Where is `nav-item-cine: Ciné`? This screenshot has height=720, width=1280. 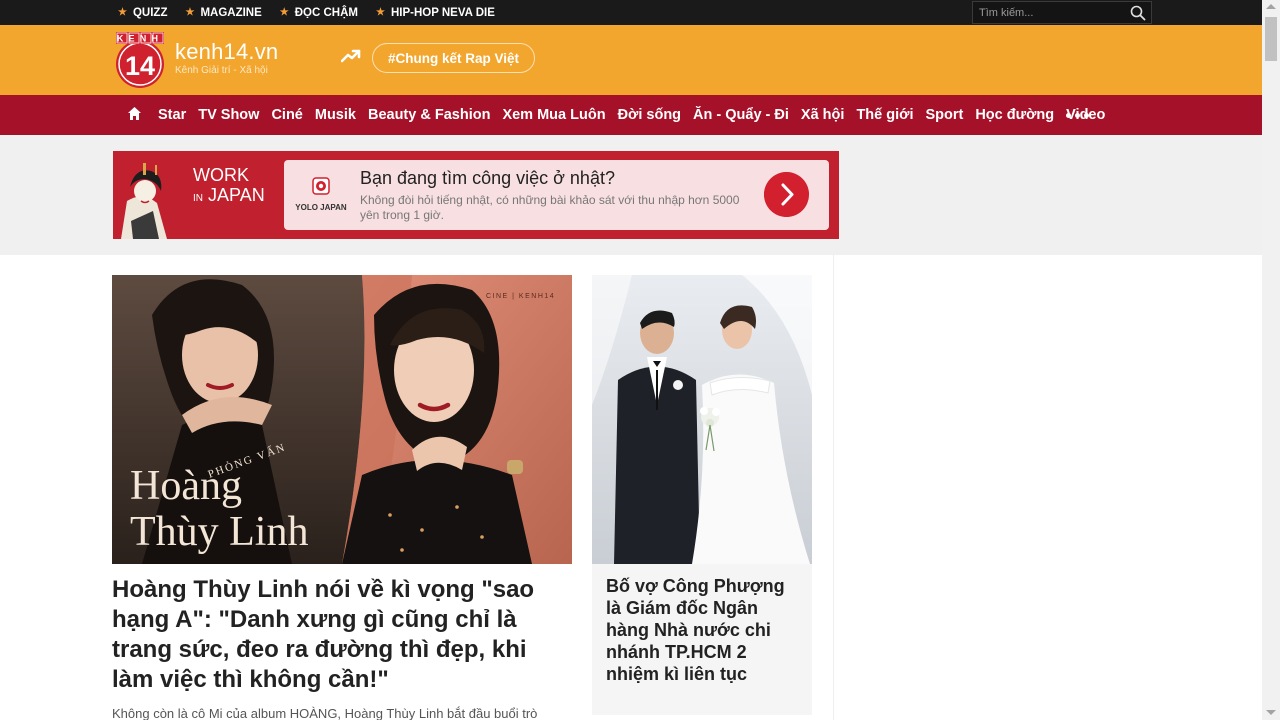 nav-item-cine: Ciné is located at coordinates (286, 115).